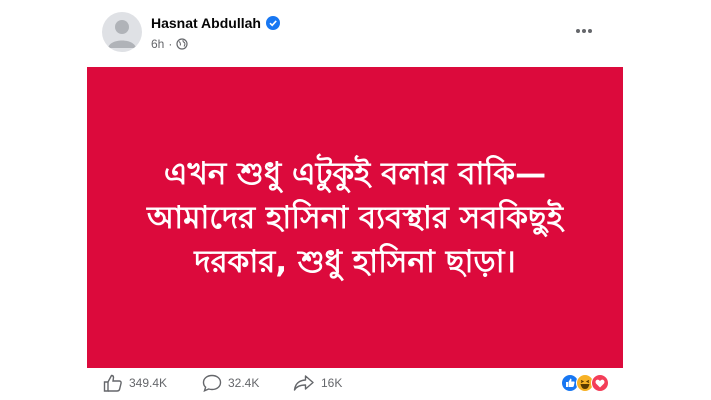  I want to click on like-button: 349.4K, so click(135, 383).